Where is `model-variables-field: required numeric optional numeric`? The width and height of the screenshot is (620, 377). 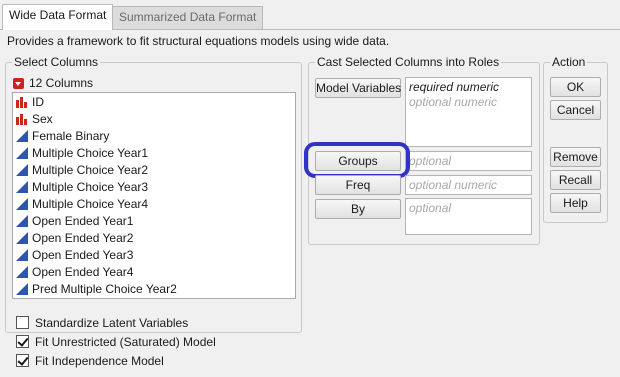 model-variables-field: required numeric optional numeric is located at coordinates (468, 112).